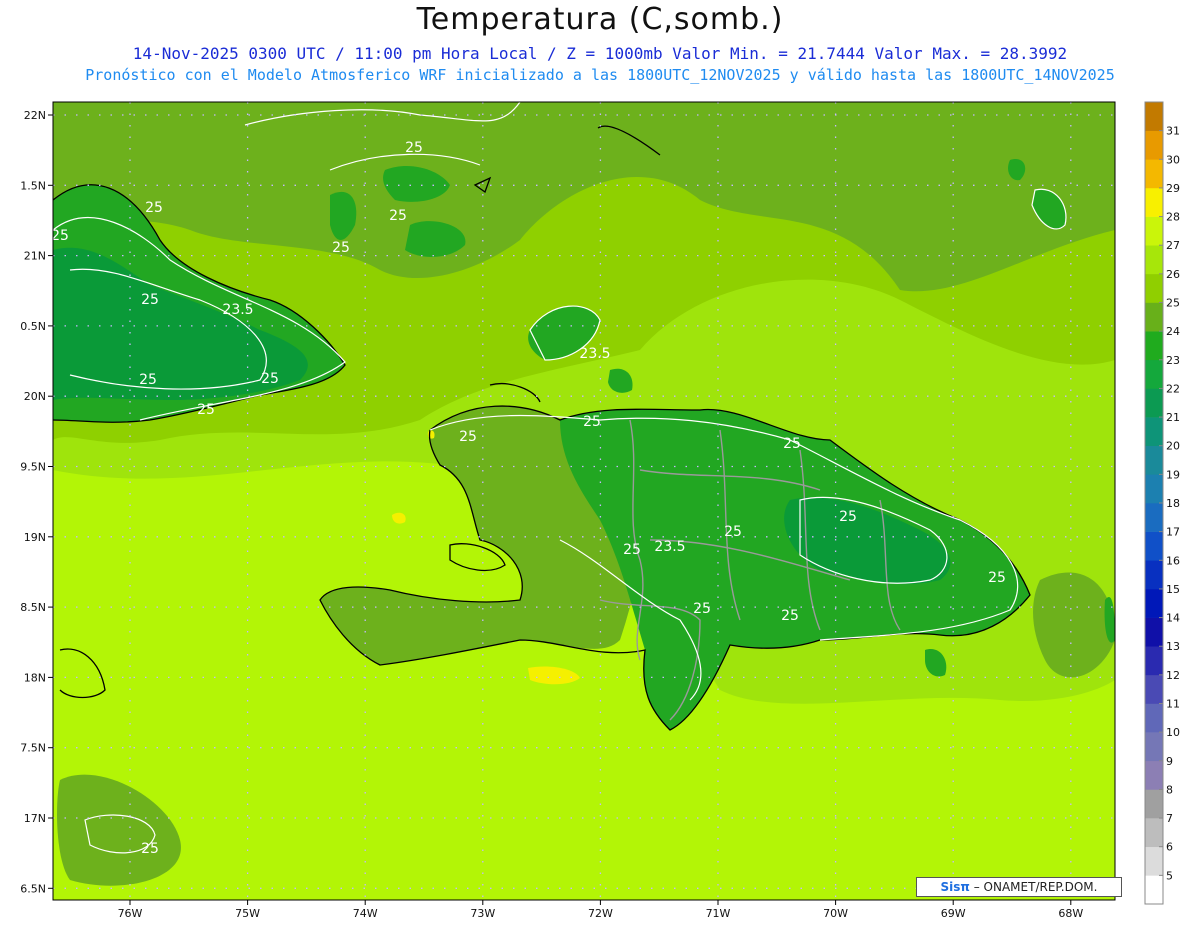 The height and width of the screenshot is (927, 1200). Describe the element at coordinates (600, 913) in the screenshot. I see `lon-tick-label: 72W` at that location.